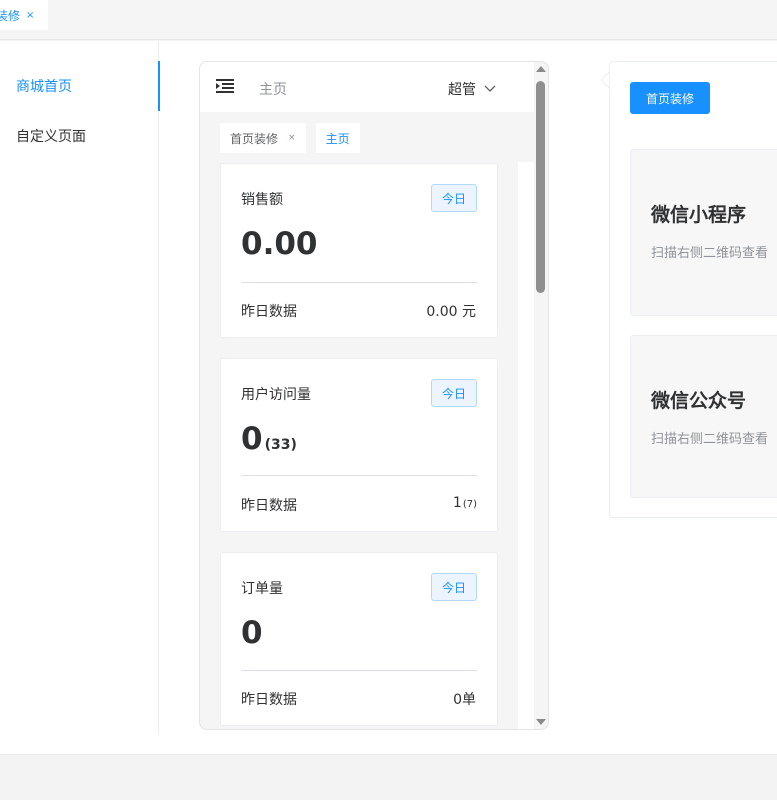 This screenshot has width=777, height=800. I want to click on phone-tabs: 首页装修 × 主页, so click(290, 138).